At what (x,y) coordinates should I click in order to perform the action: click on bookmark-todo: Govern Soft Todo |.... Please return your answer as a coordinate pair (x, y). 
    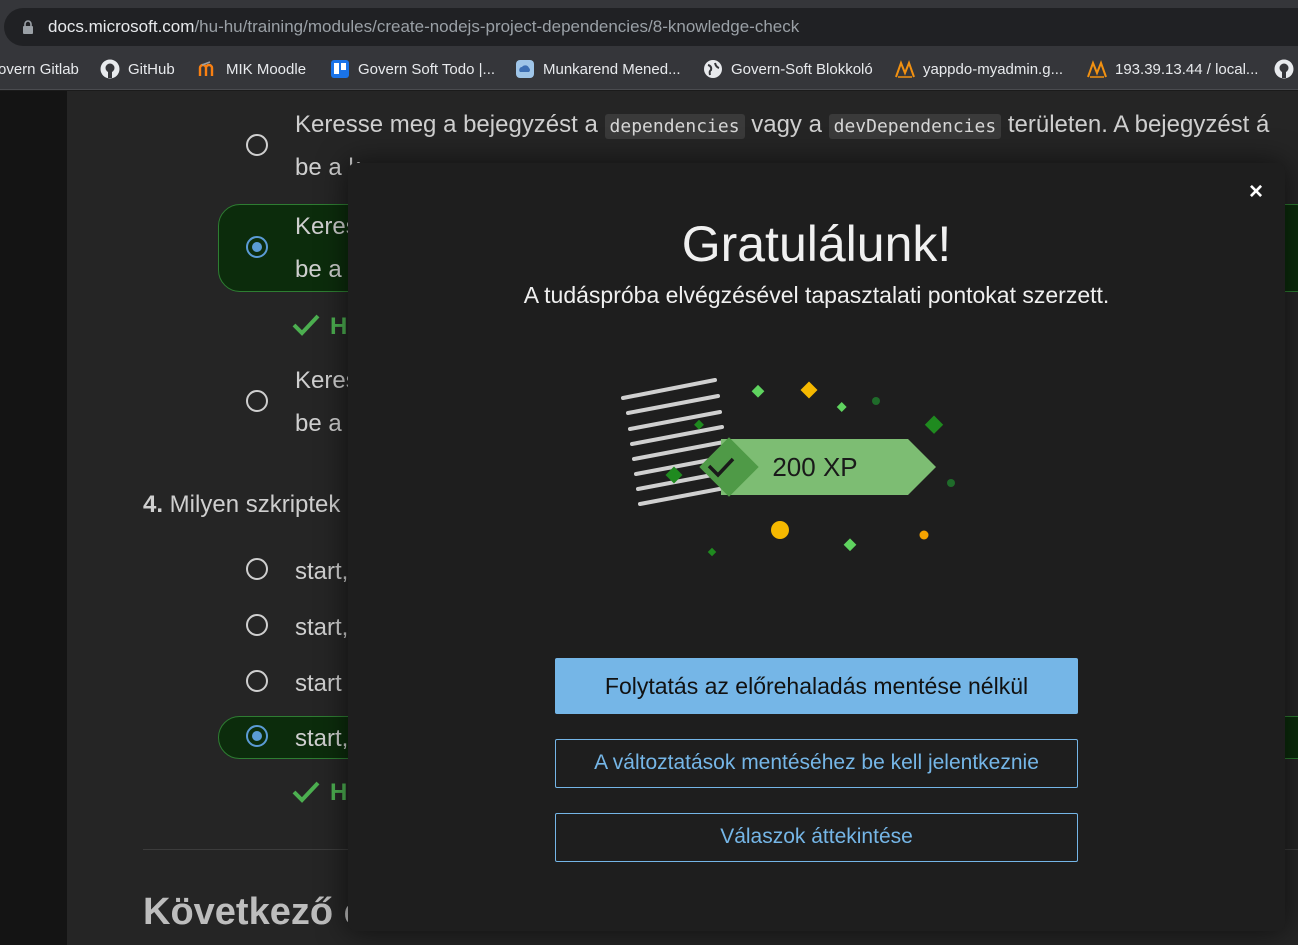
    Looking at the image, I should click on (412, 69).